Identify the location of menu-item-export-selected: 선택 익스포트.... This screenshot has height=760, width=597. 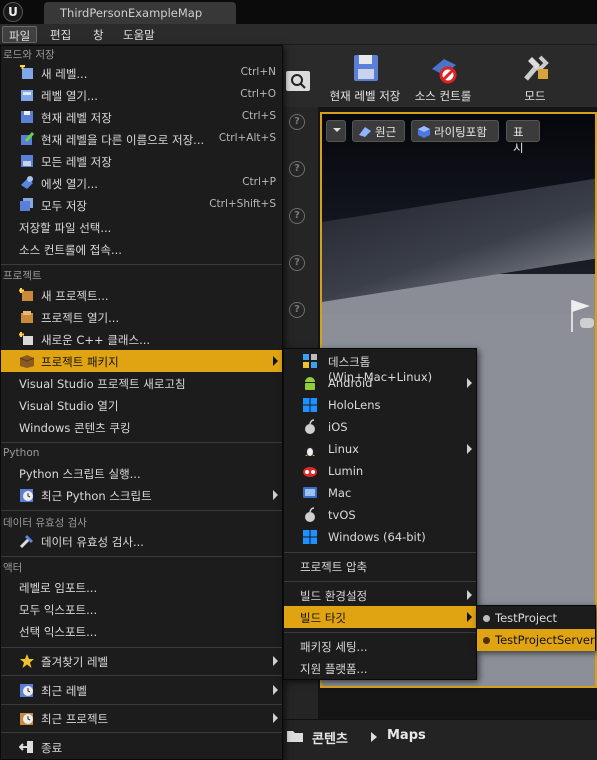
(141, 631).